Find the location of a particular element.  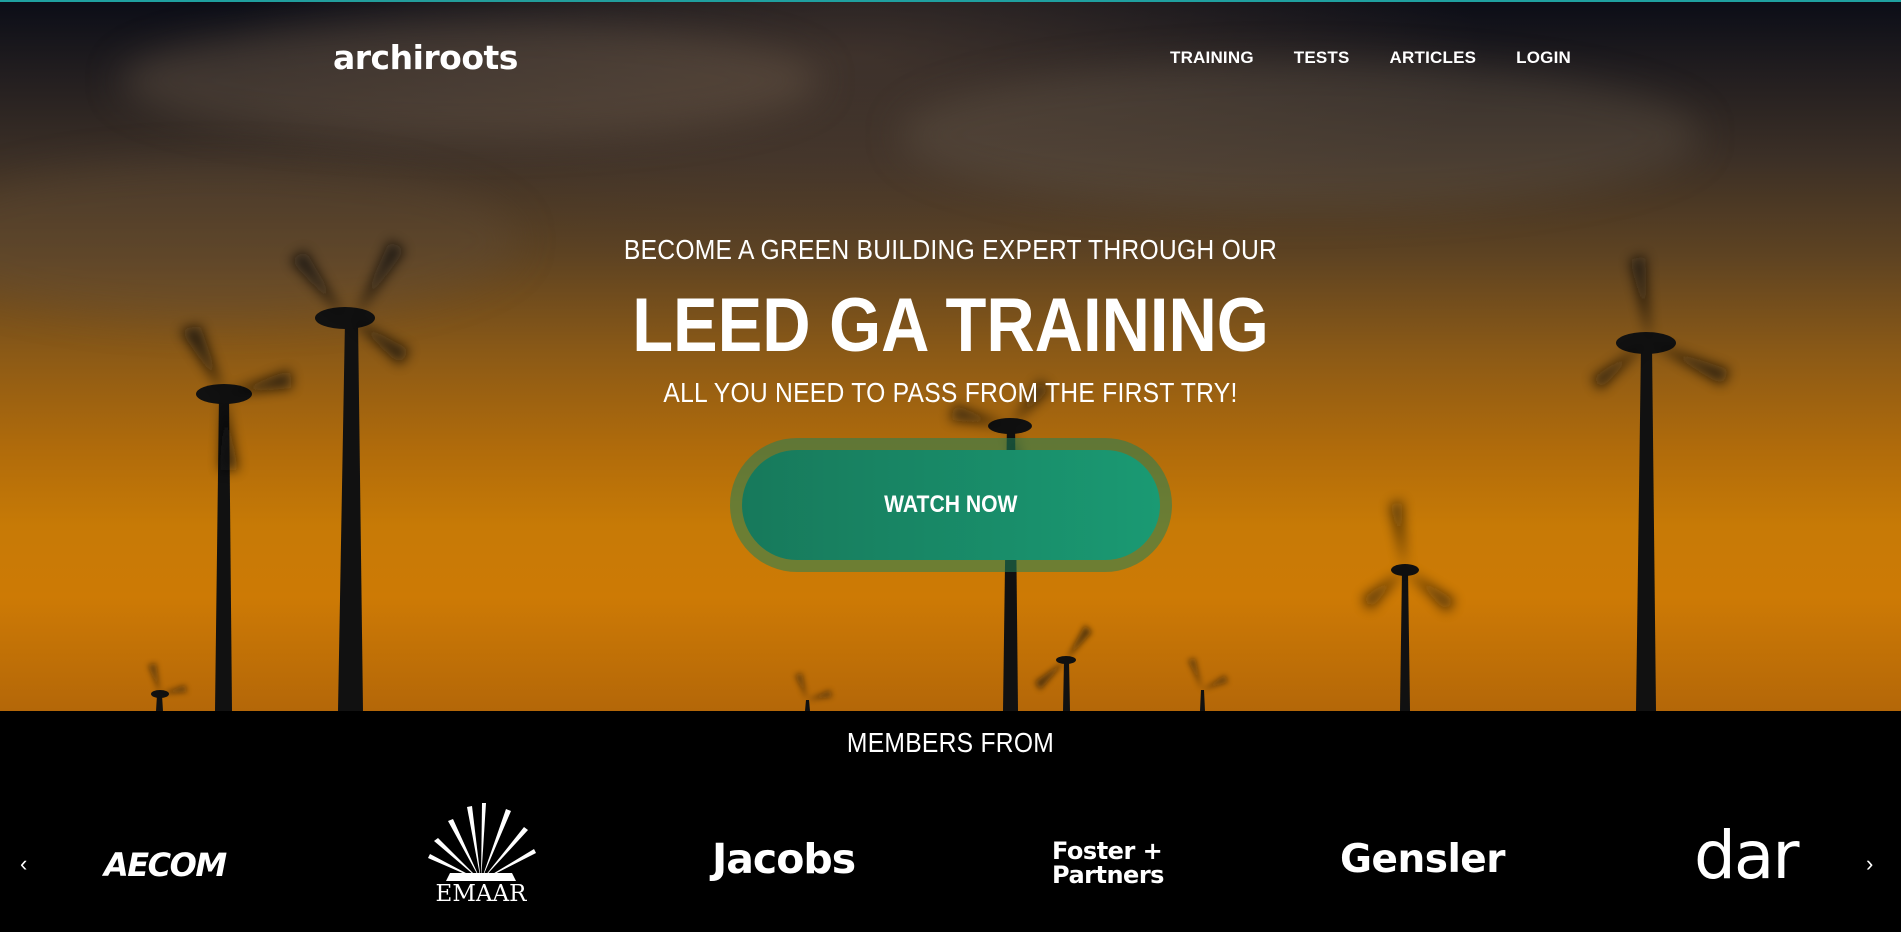

foster-partners-logo: Foster + Partners is located at coordinates (1108, 863).